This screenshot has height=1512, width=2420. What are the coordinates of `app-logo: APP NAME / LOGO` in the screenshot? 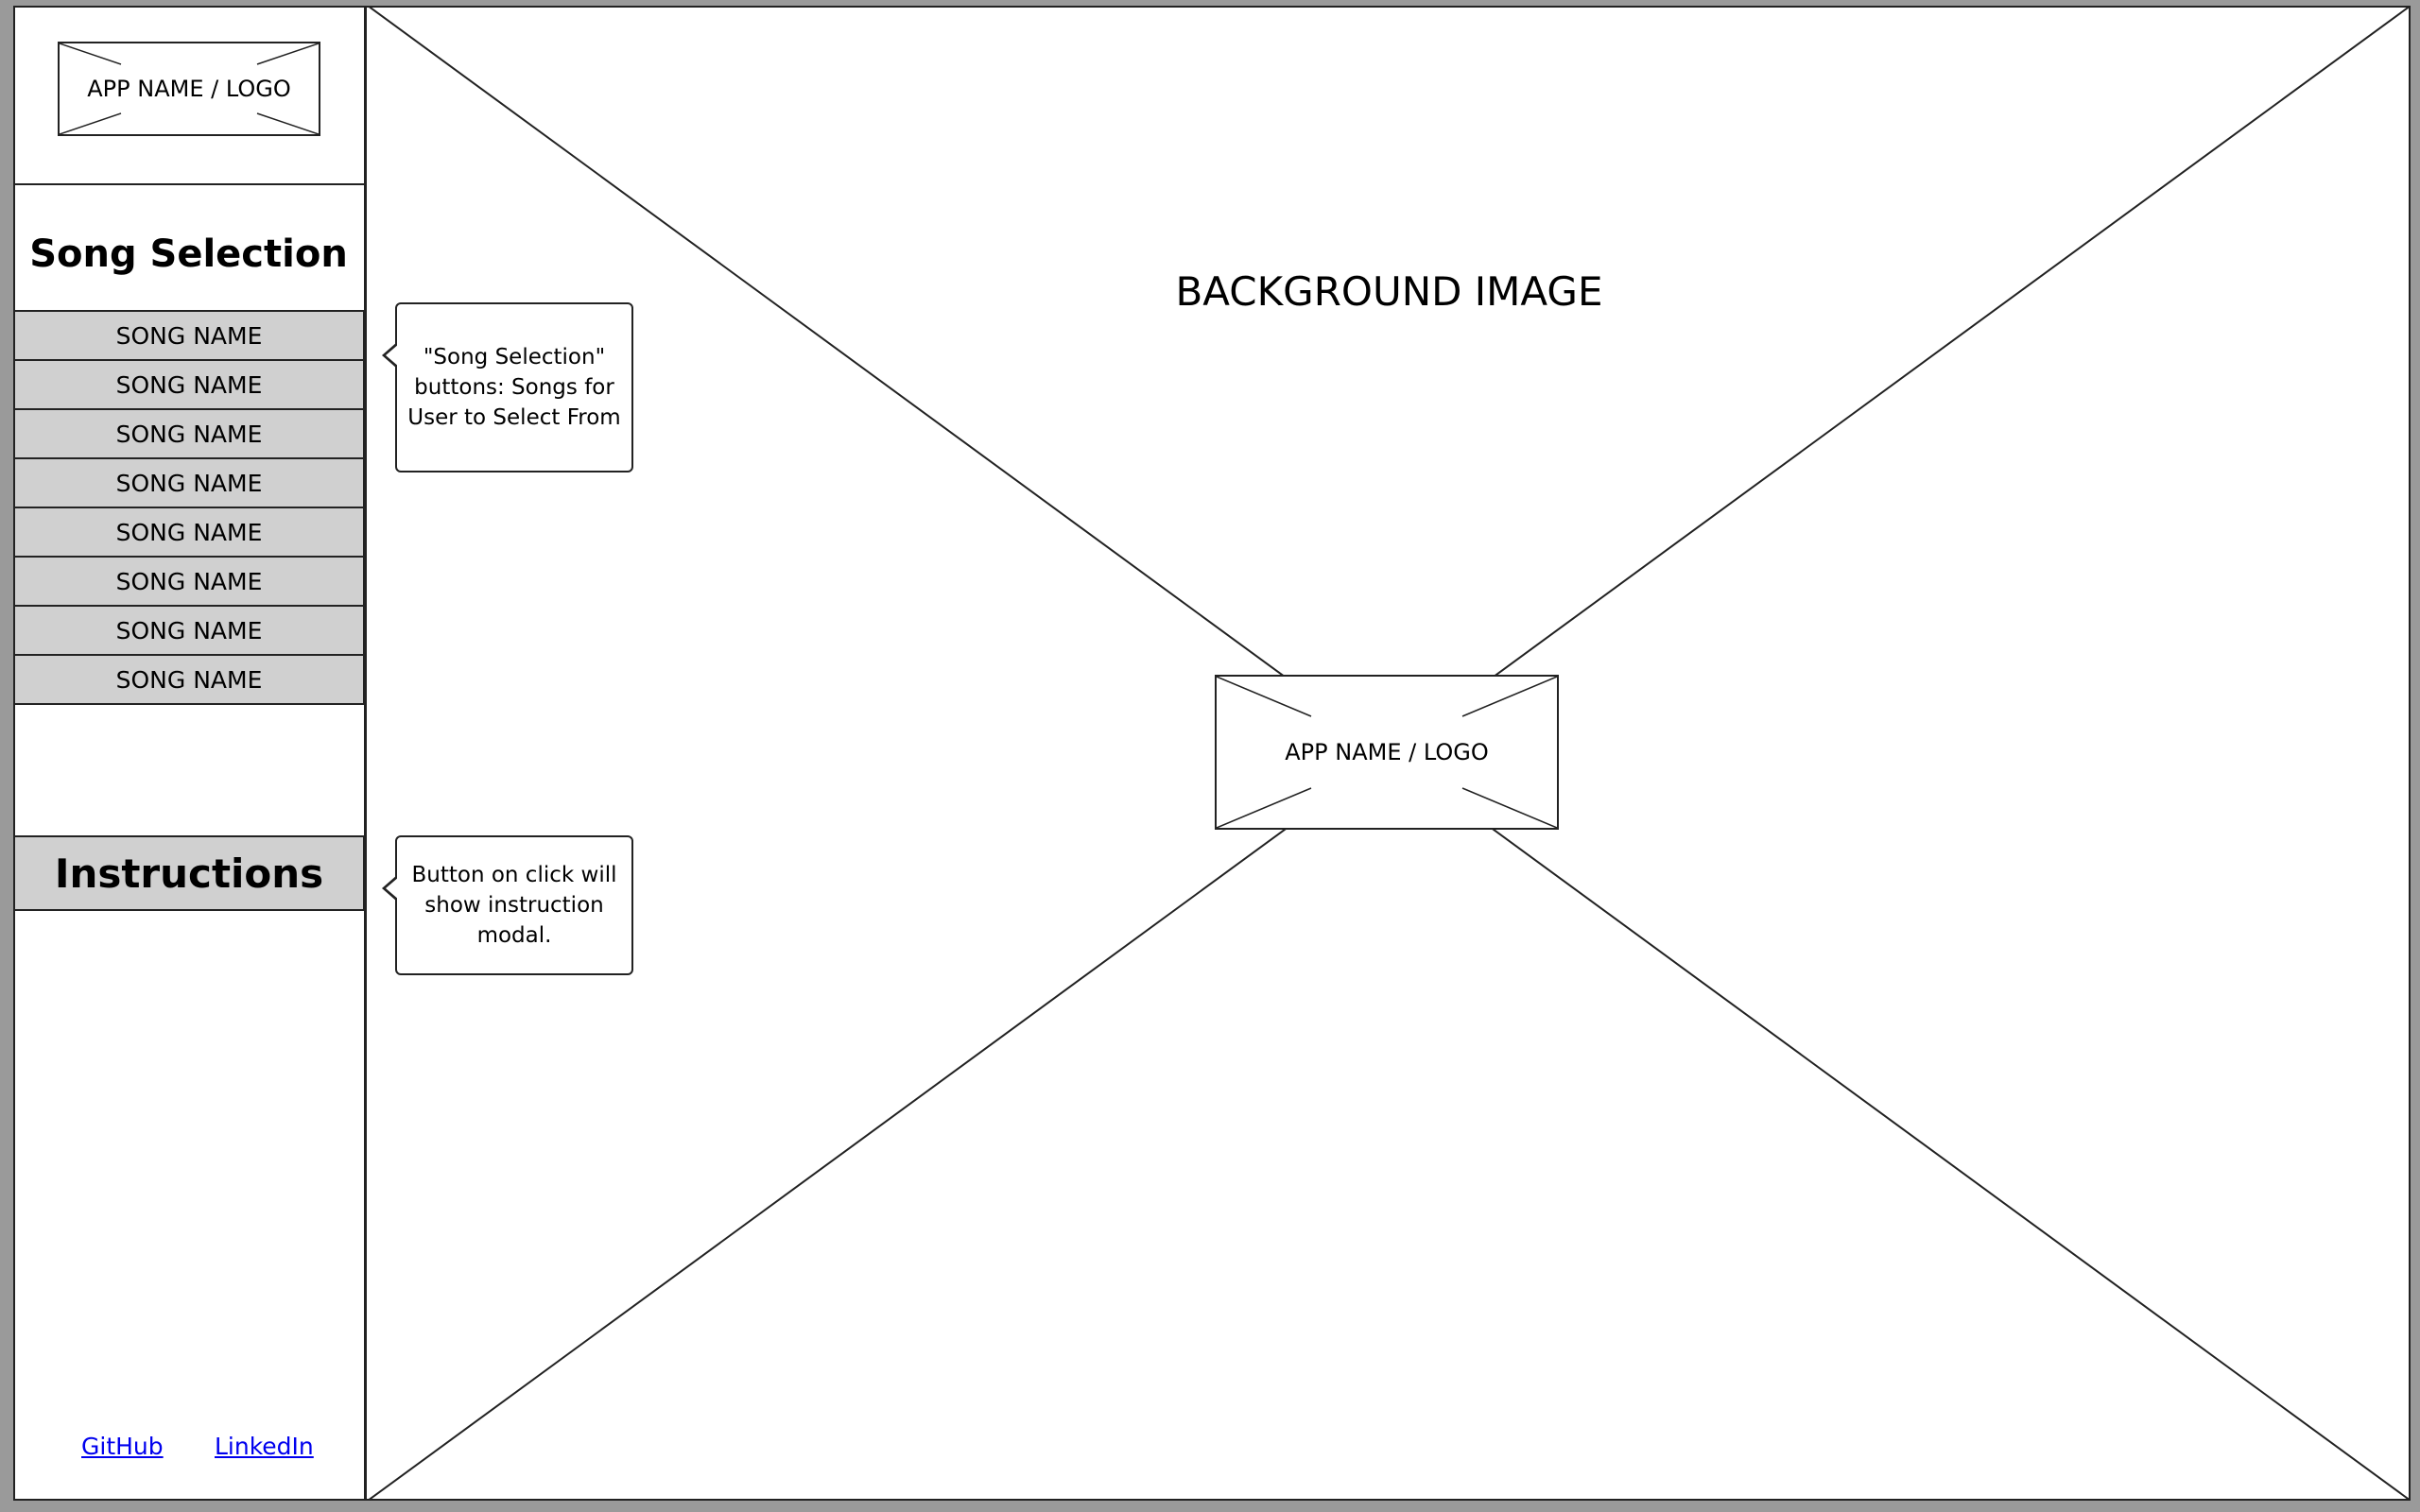 It's located at (189, 89).